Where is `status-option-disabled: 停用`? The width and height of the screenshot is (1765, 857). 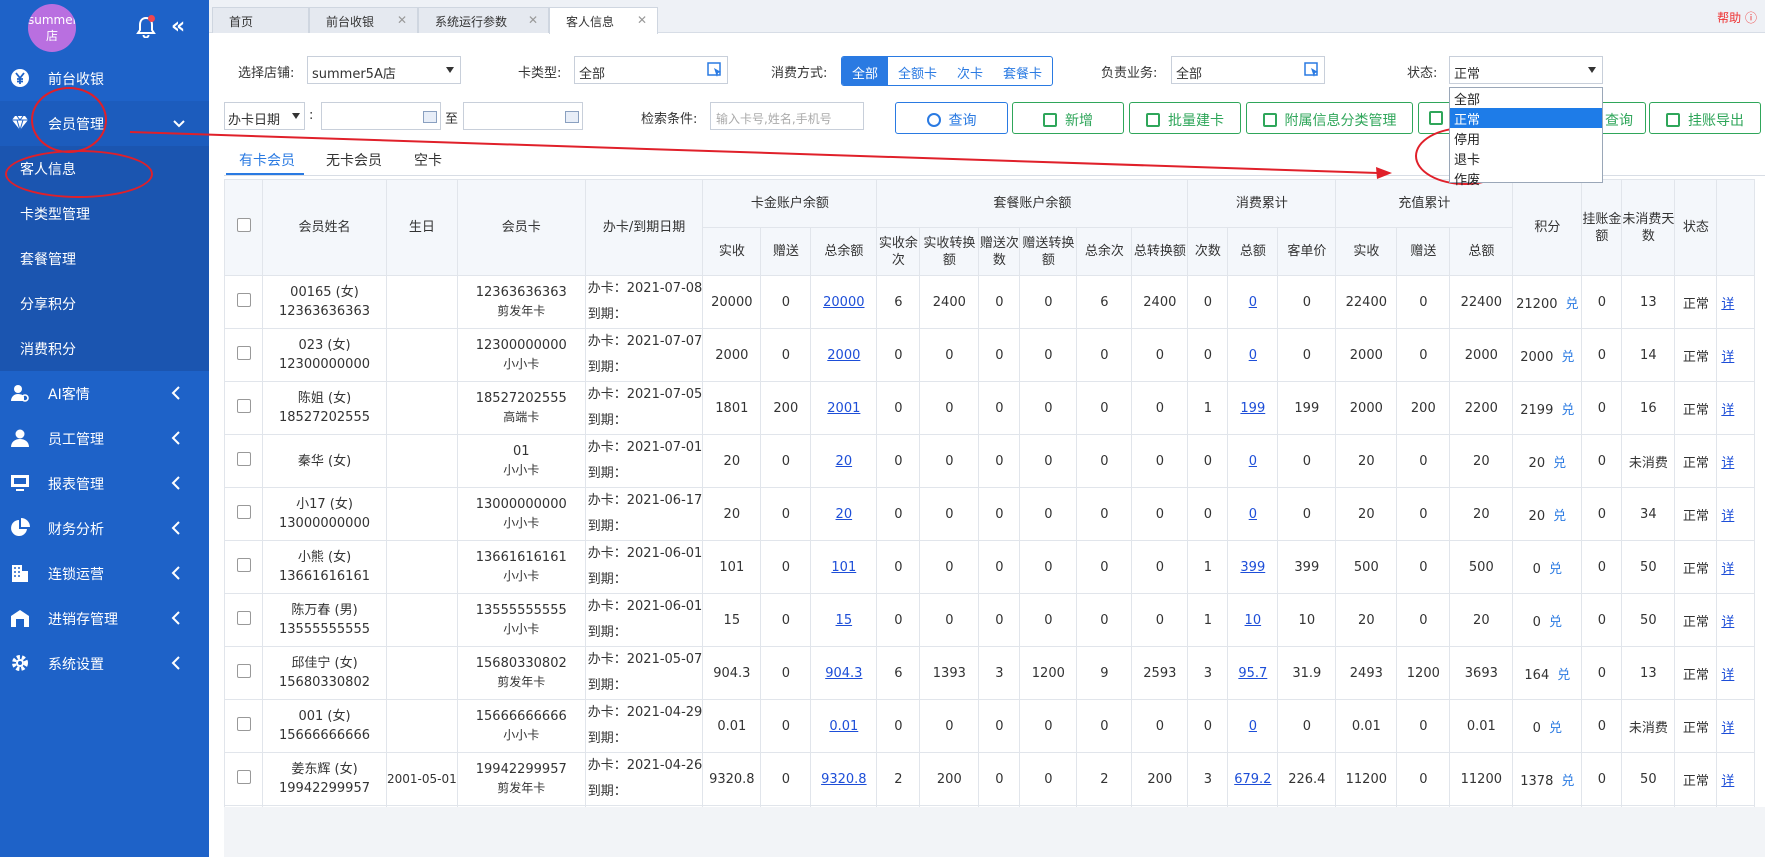 status-option-disabled: 停用 is located at coordinates (1526, 138).